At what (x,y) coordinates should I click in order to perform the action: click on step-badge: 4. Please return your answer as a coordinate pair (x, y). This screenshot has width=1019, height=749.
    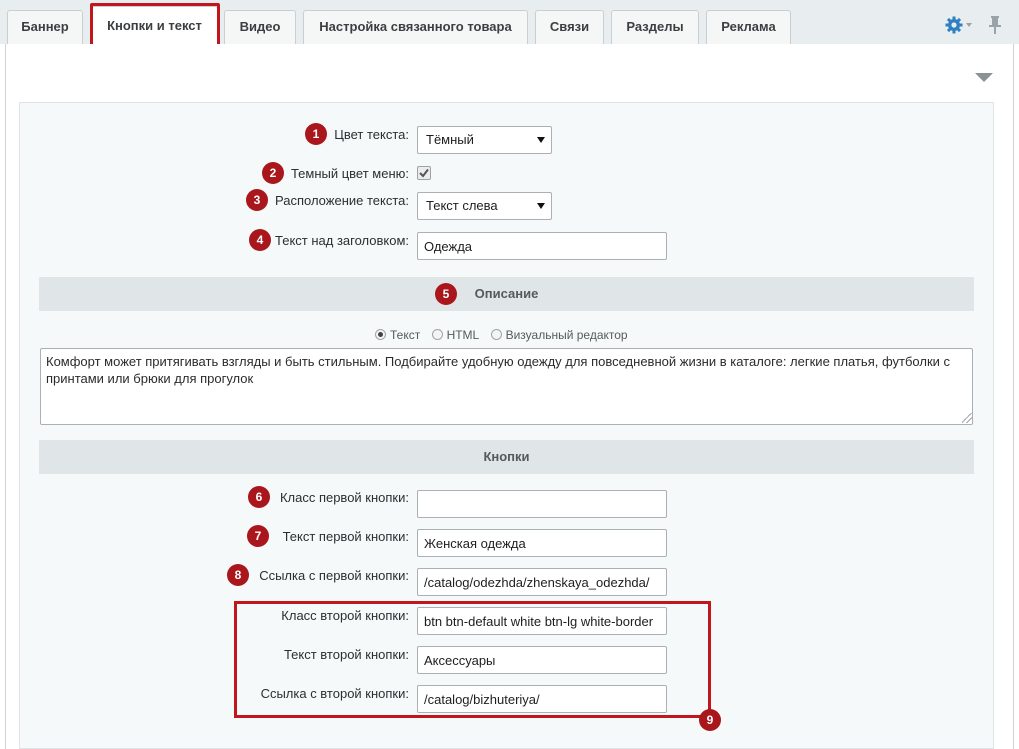
    Looking at the image, I should click on (260, 240).